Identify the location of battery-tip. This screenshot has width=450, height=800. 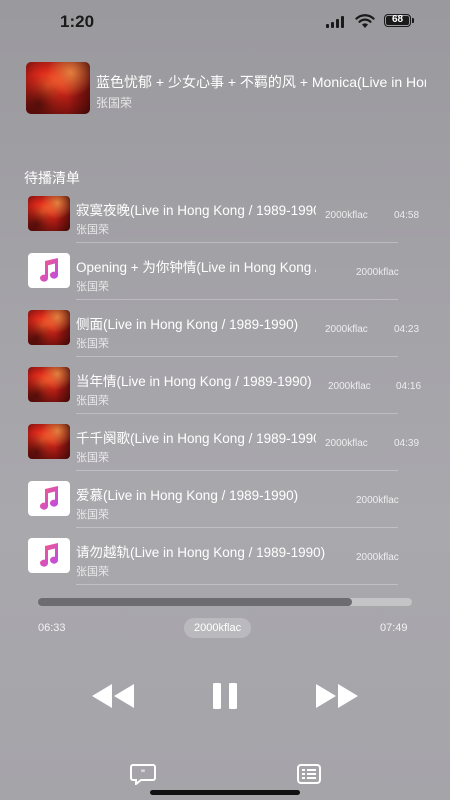
(413, 20).